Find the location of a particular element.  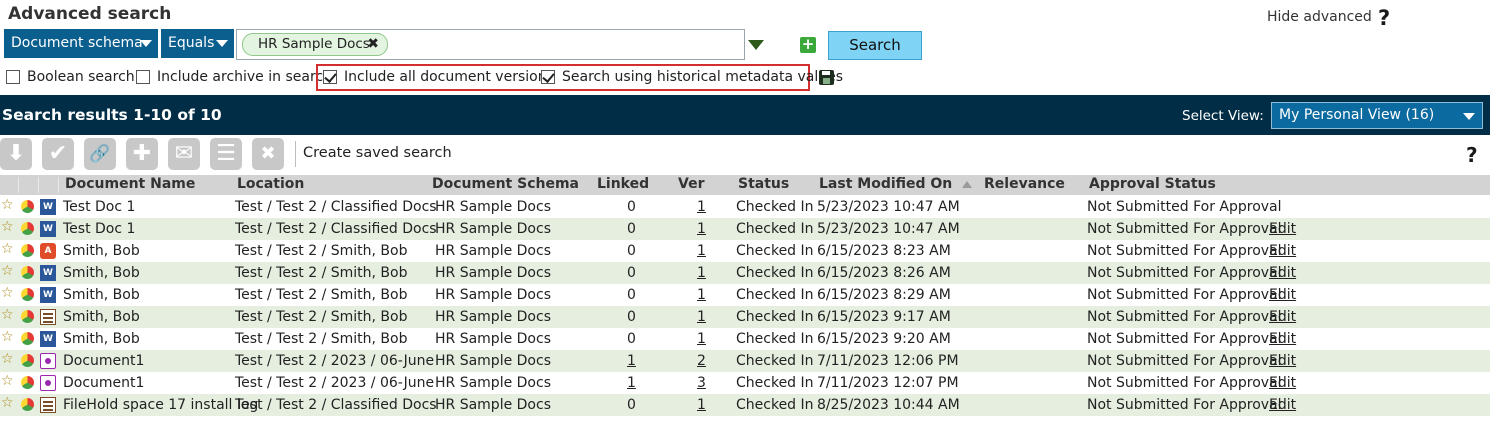

download-icon: ⬇ is located at coordinates (16, 154).